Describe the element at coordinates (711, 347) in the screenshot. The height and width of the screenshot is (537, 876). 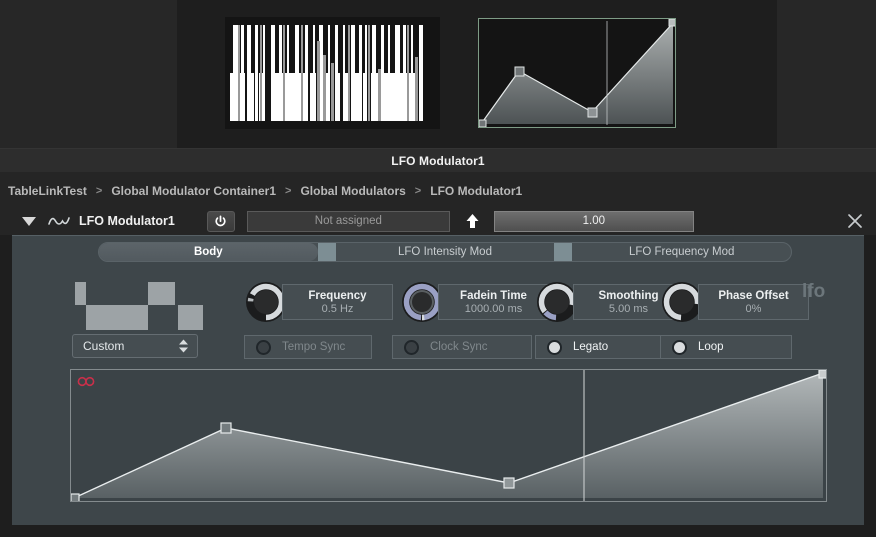
I see `loop-label: Loop` at that location.